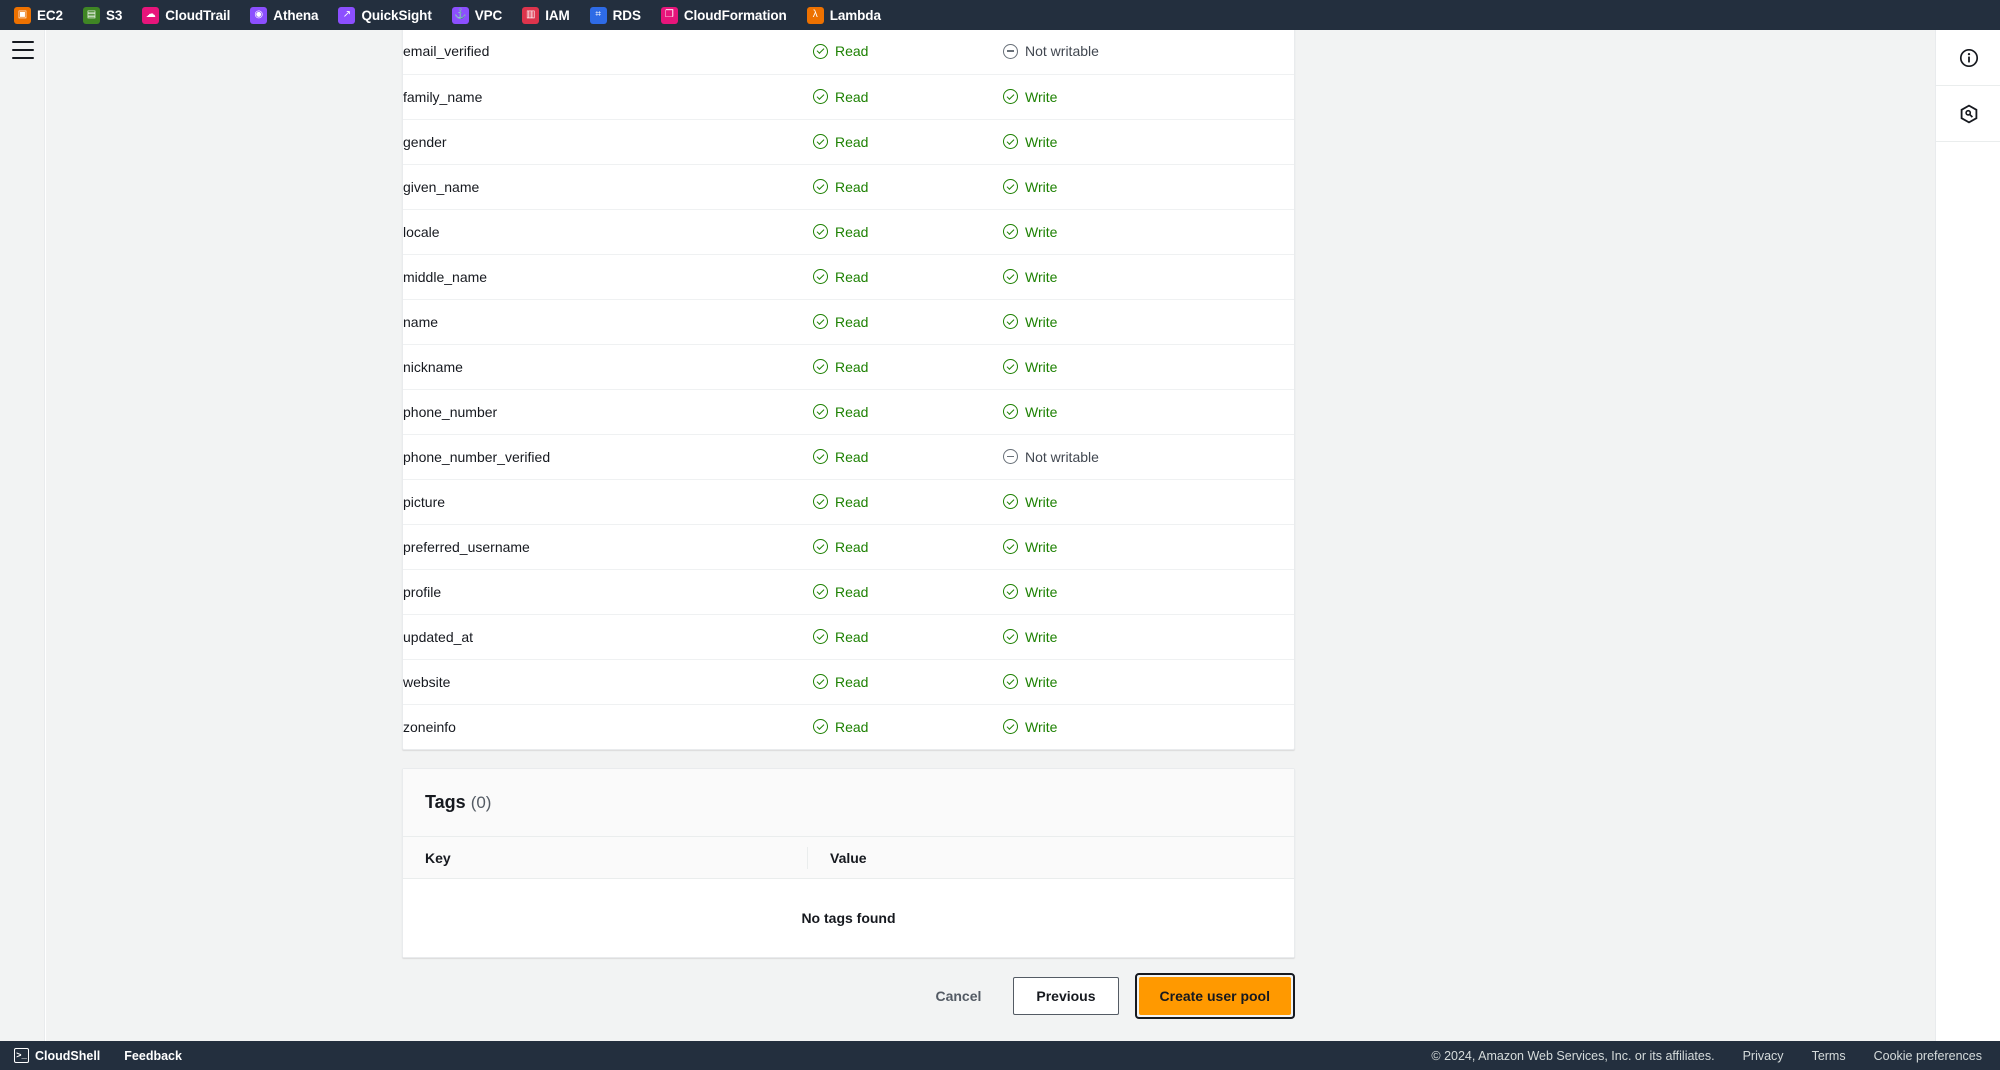  I want to click on service-shortcut-cloudtrail: ☁ CloudTrail, so click(191, 15).